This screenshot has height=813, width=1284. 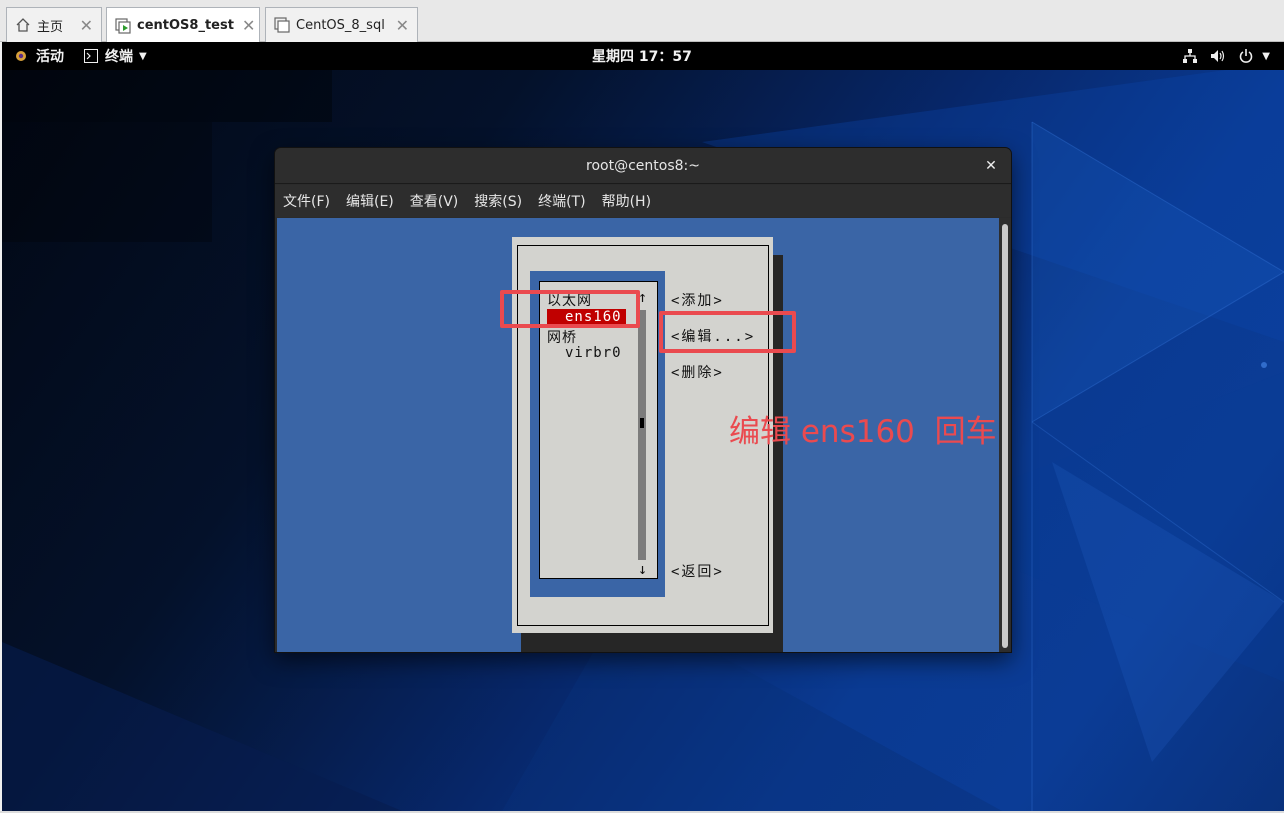 What do you see at coordinates (498, 201) in the screenshot?
I see `menu-search: 搜索(S)` at bounding box center [498, 201].